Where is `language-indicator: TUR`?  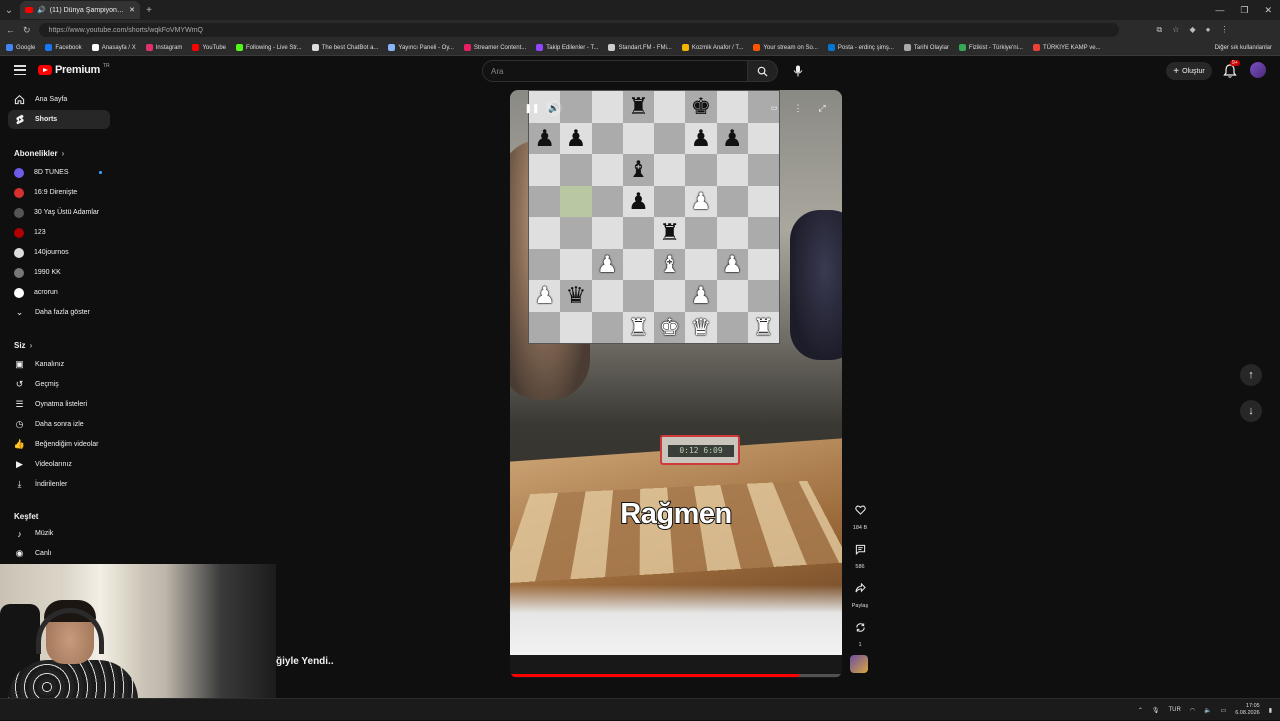 language-indicator: TUR is located at coordinates (1174, 710).